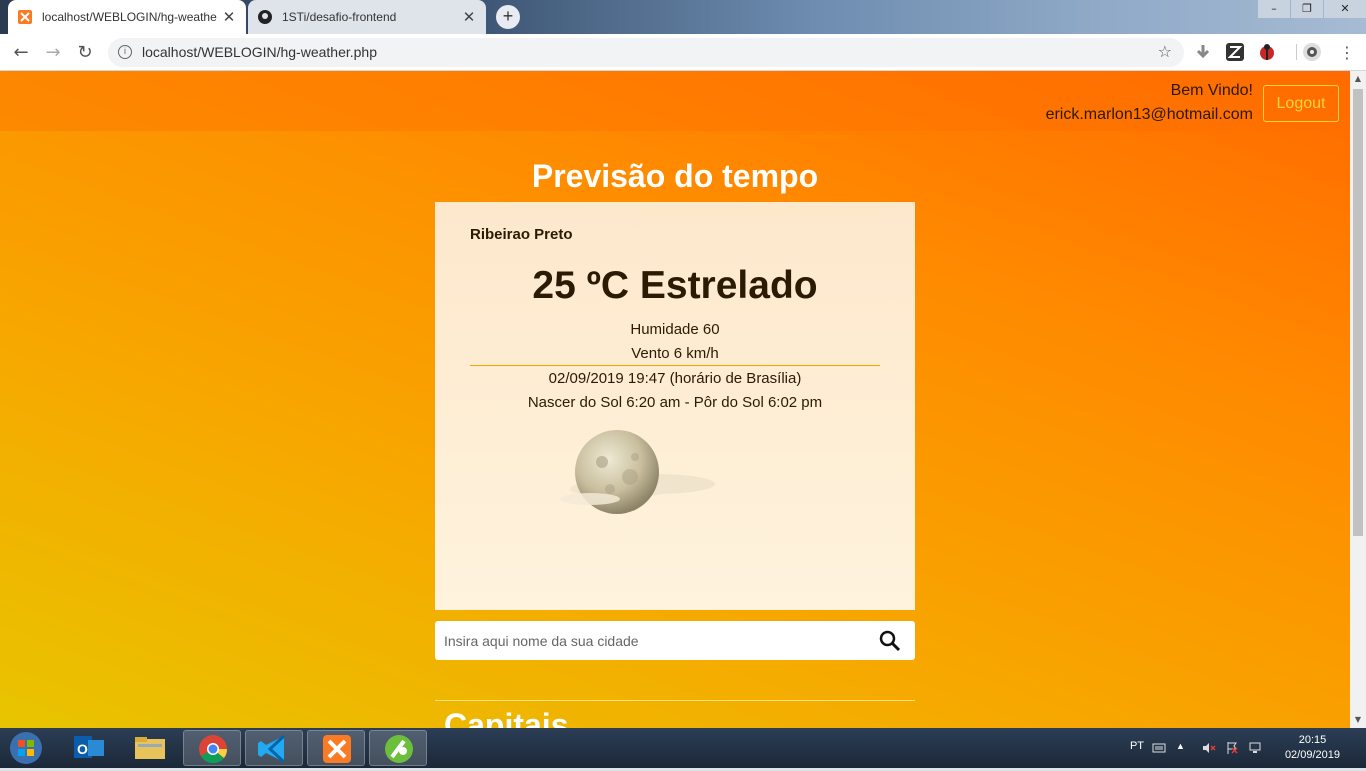  Describe the element at coordinates (650, 640) in the screenshot. I see `city-search-input` at that location.